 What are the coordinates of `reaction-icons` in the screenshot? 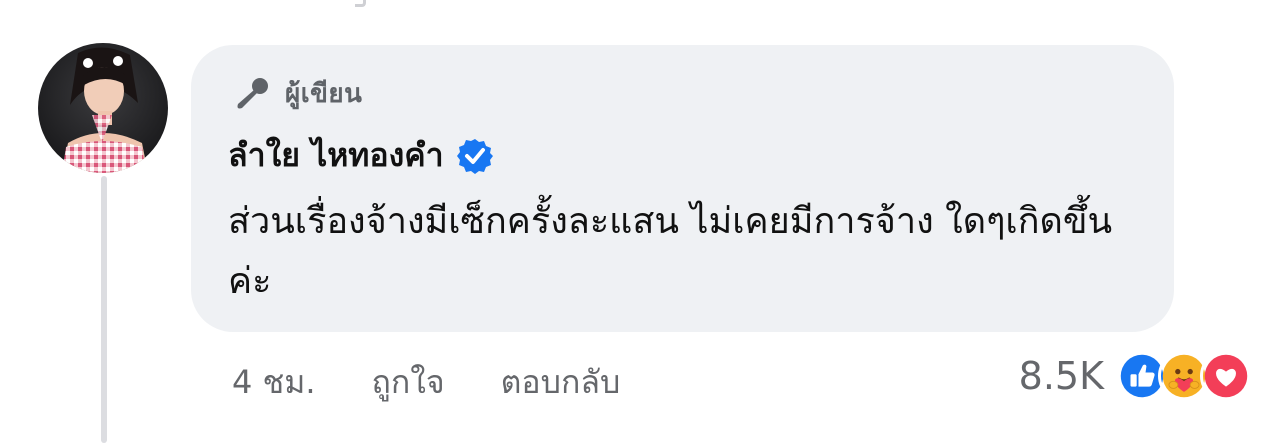 It's located at (1184, 376).